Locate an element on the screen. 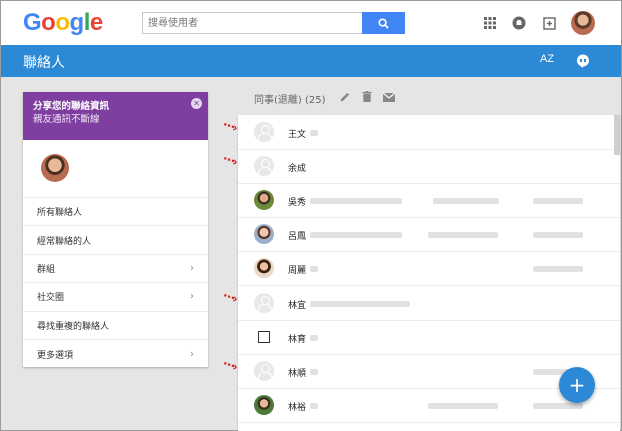 This screenshot has height=431, width=622. edit-icon is located at coordinates (345, 96).